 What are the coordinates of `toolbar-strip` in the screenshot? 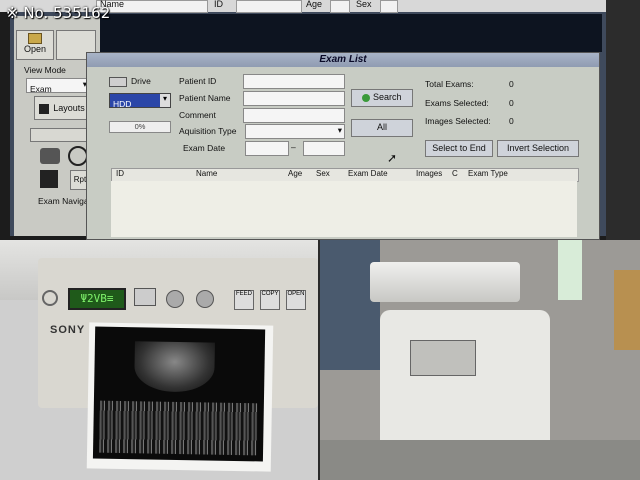 It's located at (61, 135).